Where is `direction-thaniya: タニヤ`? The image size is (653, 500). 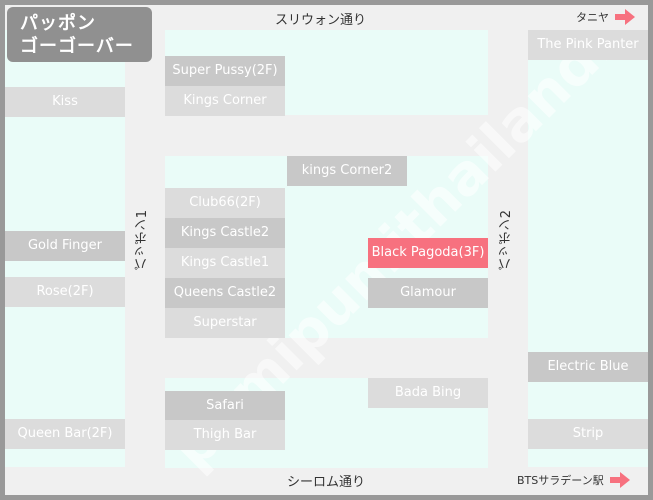 direction-thaniya: タニヤ is located at coordinates (605, 17).